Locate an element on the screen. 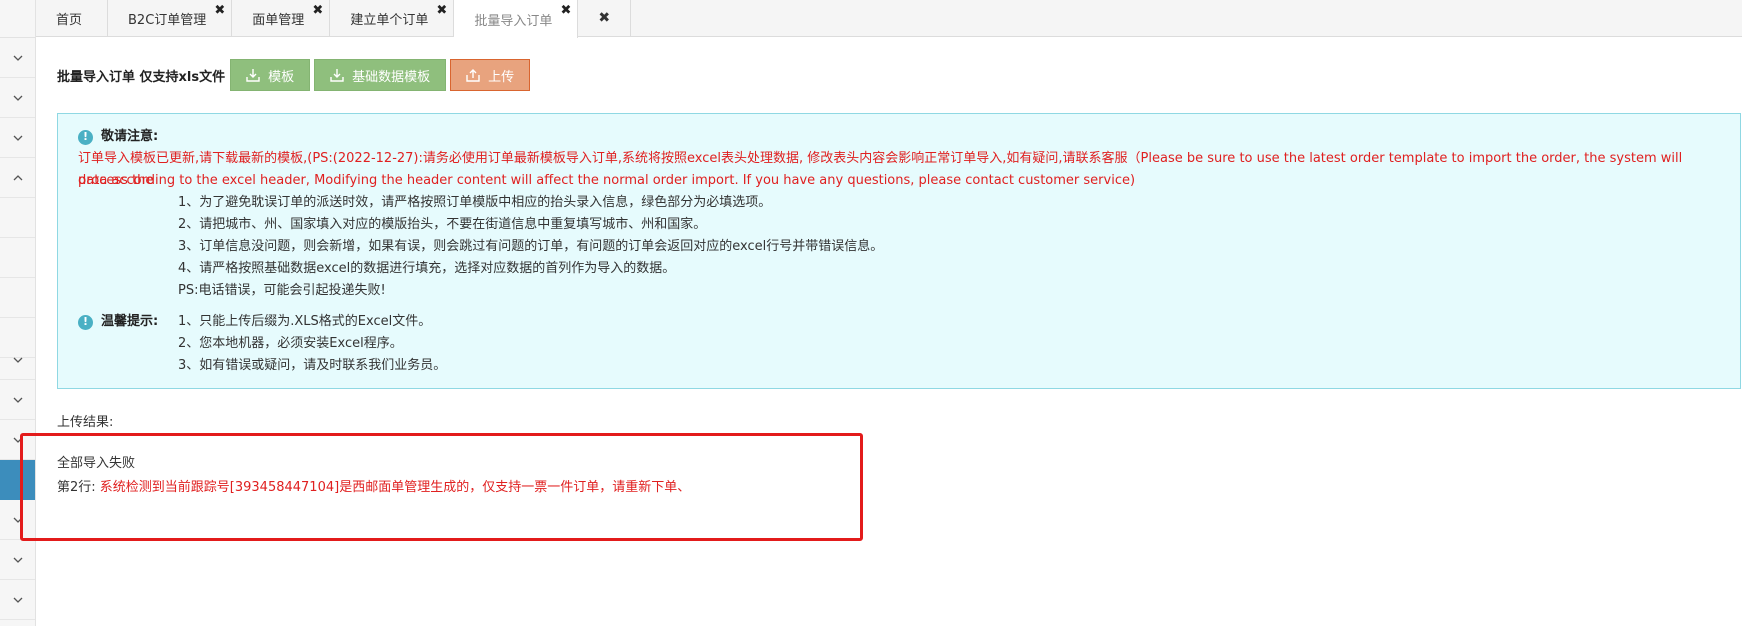 This screenshot has width=1742, height=626. button-label: 上传 is located at coordinates (501, 77).